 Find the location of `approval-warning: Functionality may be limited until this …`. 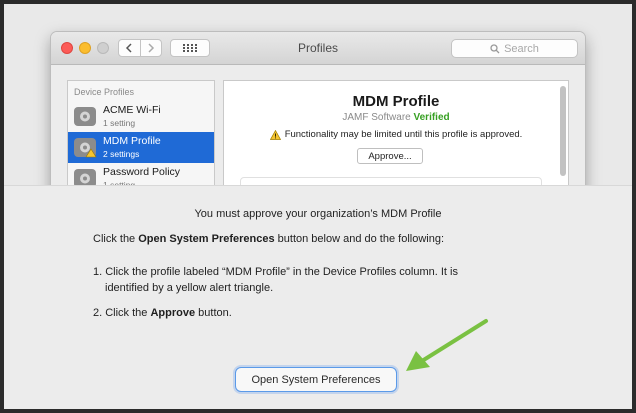

approval-warning: Functionality may be limited until this … is located at coordinates (396, 134).